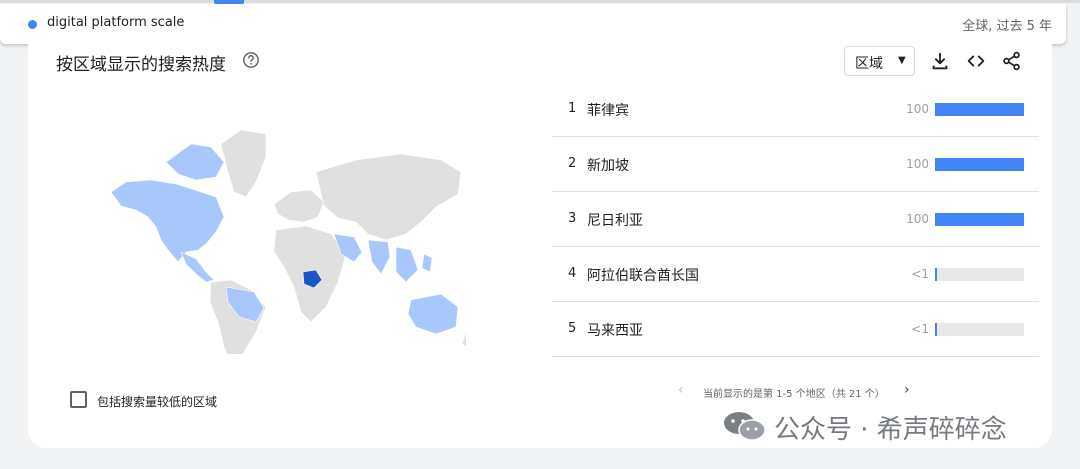 The height and width of the screenshot is (469, 1080). Describe the element at coordinates (379, 257) in the screenshot. I see `map-india` at that location.